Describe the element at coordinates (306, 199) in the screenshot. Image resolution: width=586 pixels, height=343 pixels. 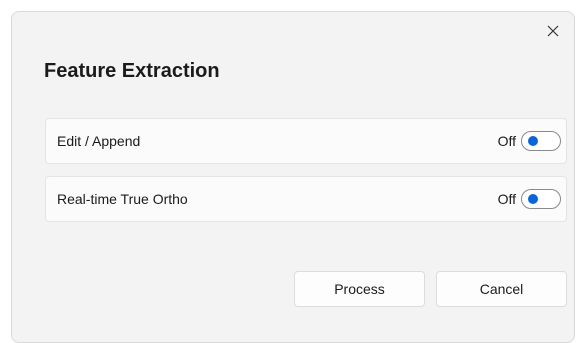
I see `setting-row-real-time-true-ortho: Real-time True Ortho Off` at that location.